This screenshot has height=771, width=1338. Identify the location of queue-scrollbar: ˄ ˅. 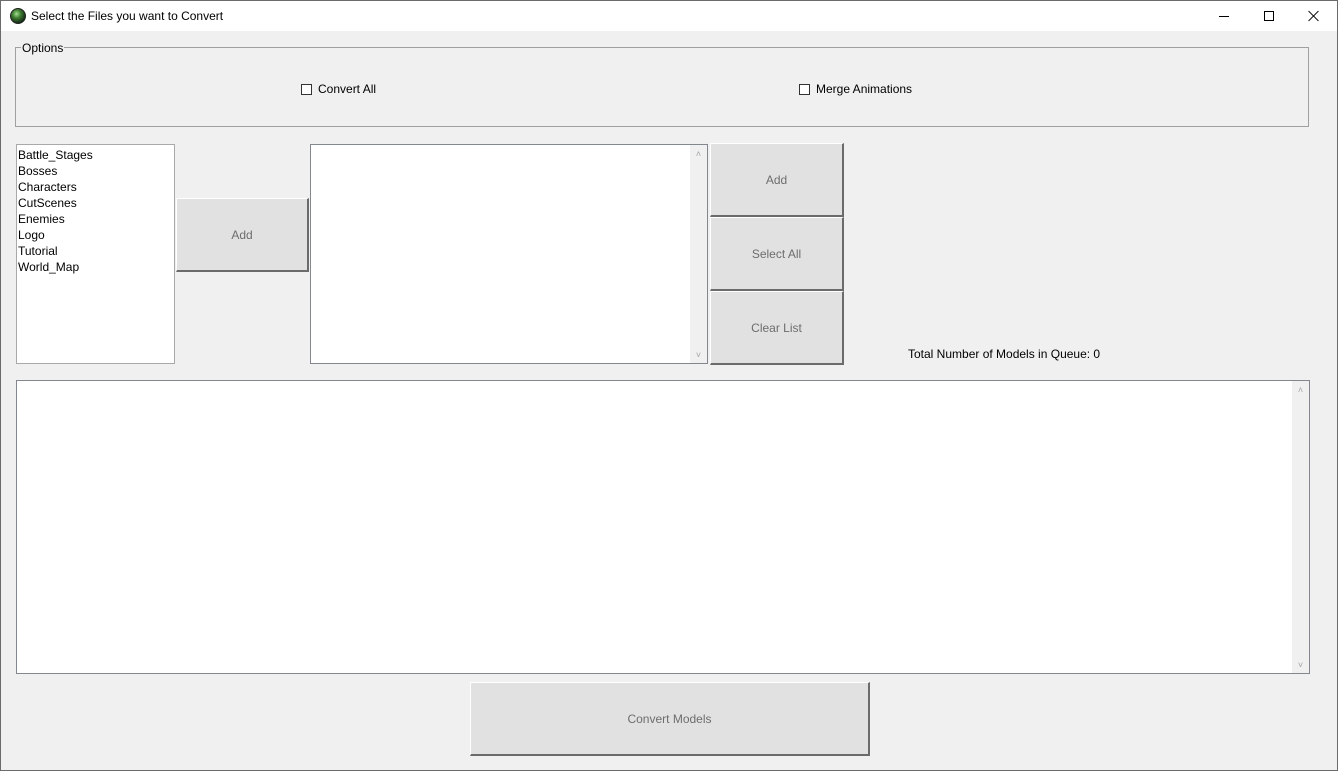
(698, 254).